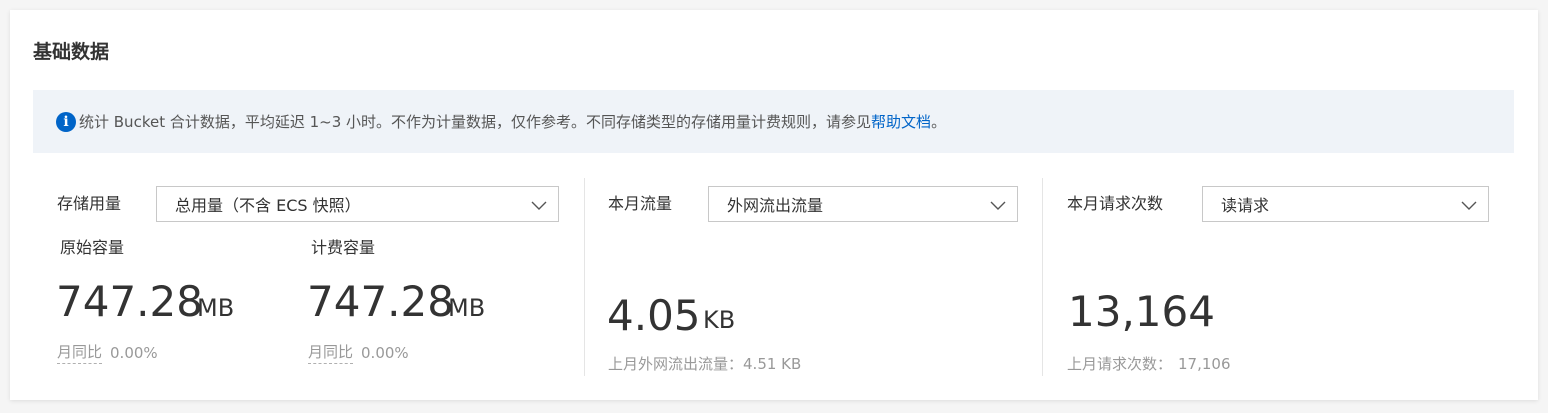  Describe the element at coordinates (71, 52) in the screenshot. I see `card-title: 基础数据` at that location.